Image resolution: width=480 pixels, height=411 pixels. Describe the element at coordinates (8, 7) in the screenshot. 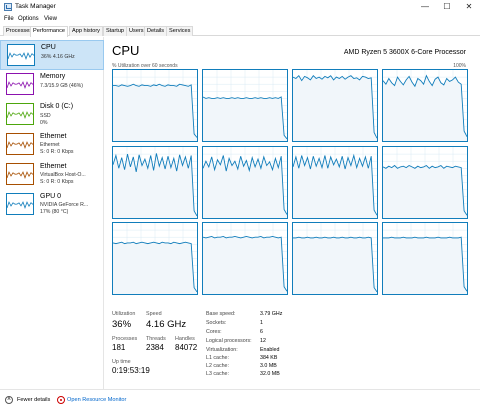

I see `task-manager-icon` at that location.